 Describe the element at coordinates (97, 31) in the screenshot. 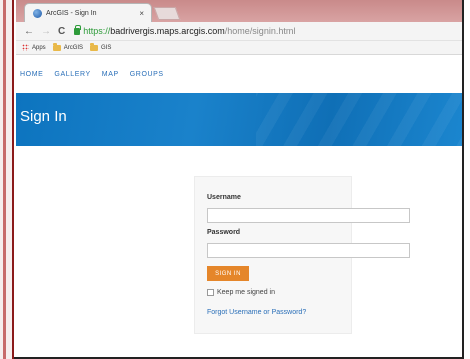

I see `url-scheme: https://` at that location.